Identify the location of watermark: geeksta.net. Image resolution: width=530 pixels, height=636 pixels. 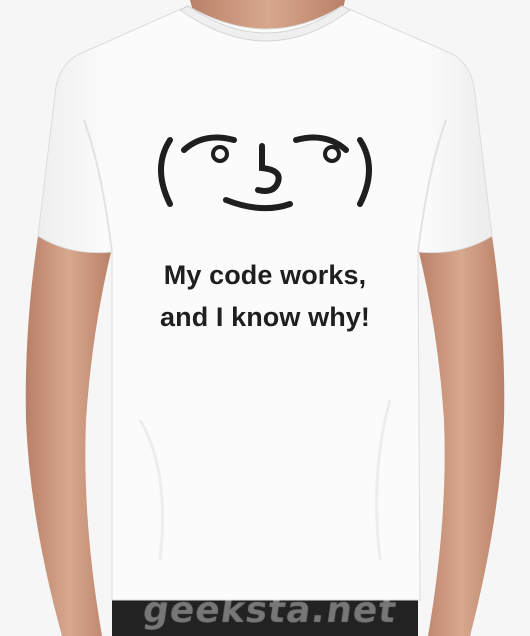
(270, 610).